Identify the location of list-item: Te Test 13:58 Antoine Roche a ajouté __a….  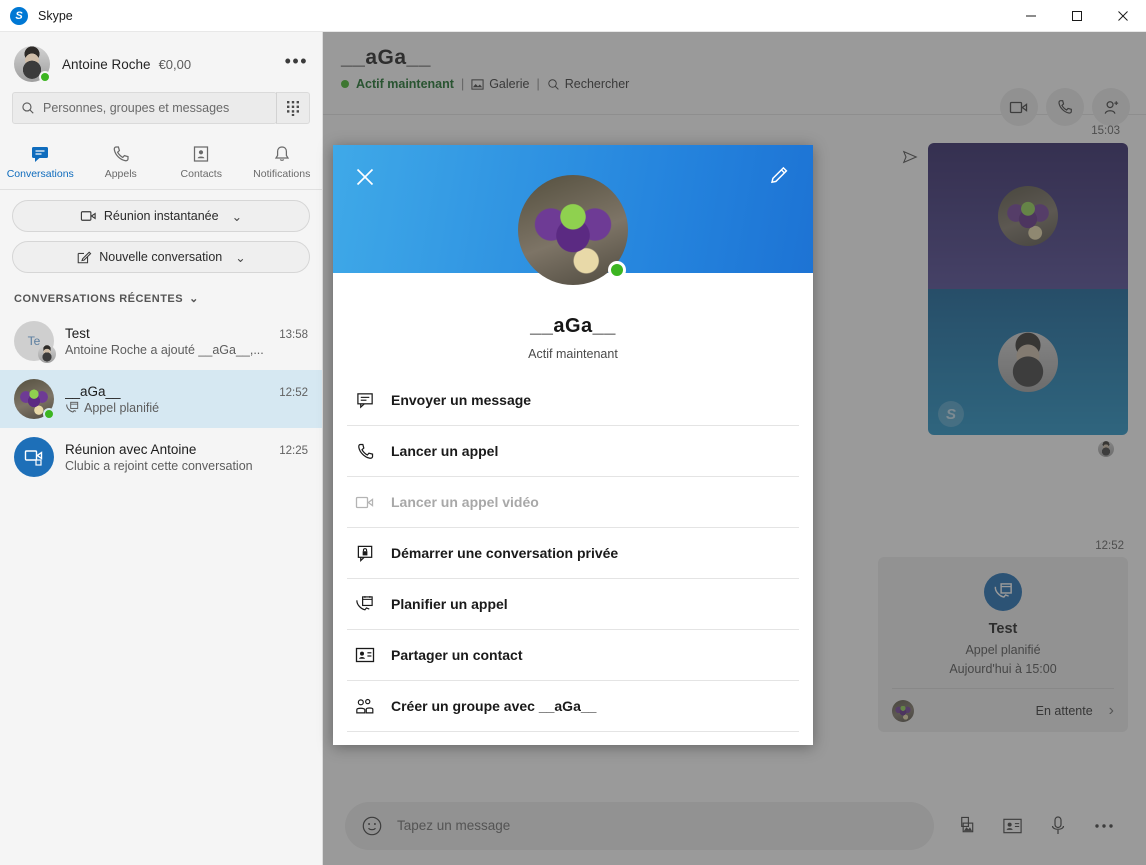
(161, 341).